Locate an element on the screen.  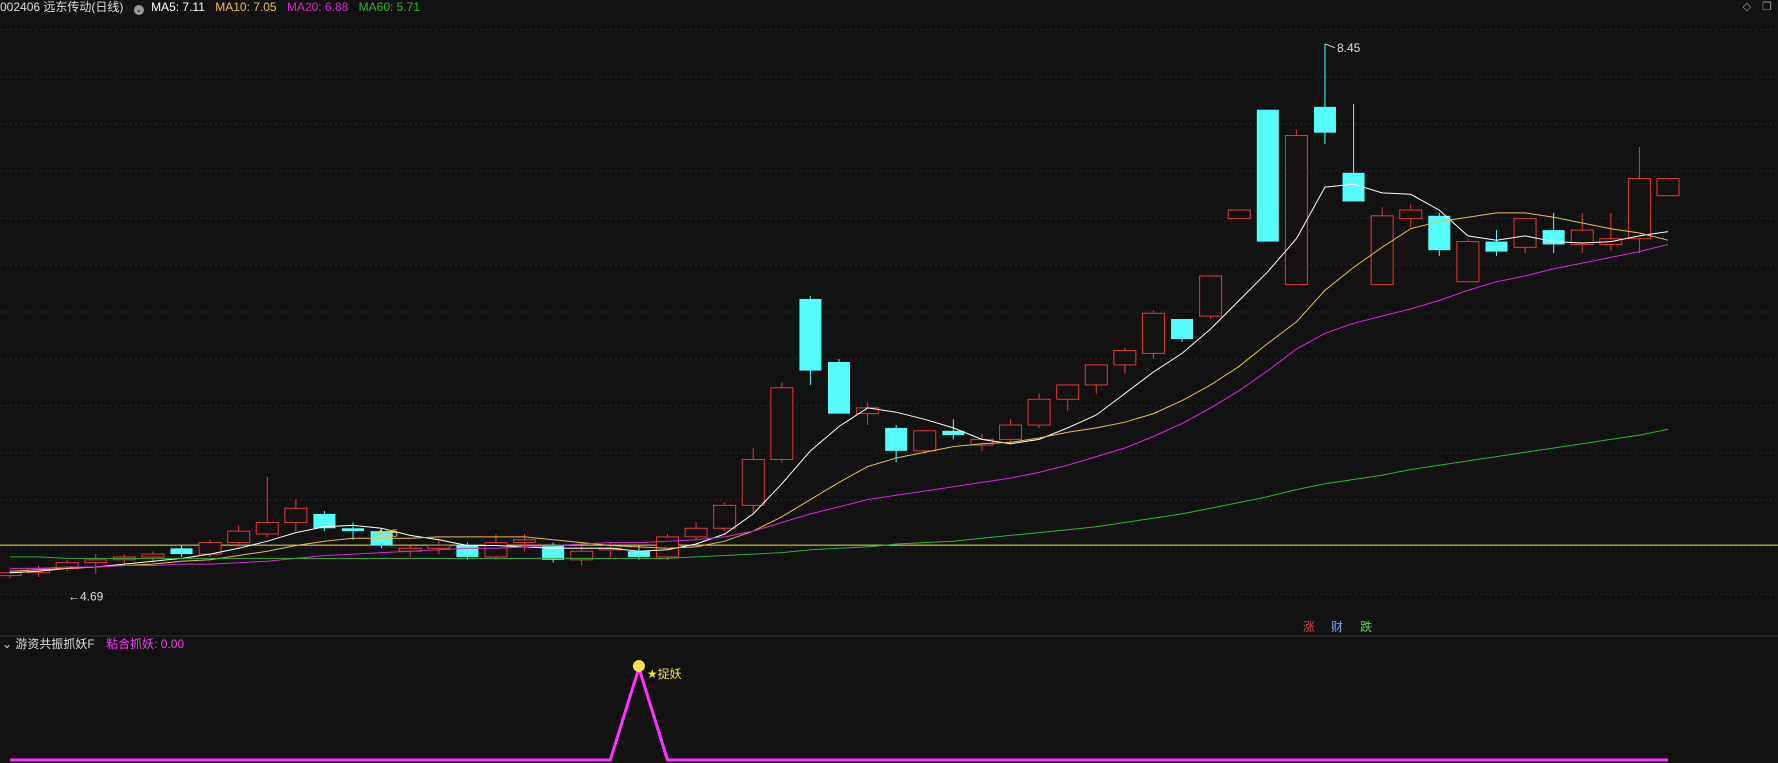
indicator-line is located at coordinates (839, 712).